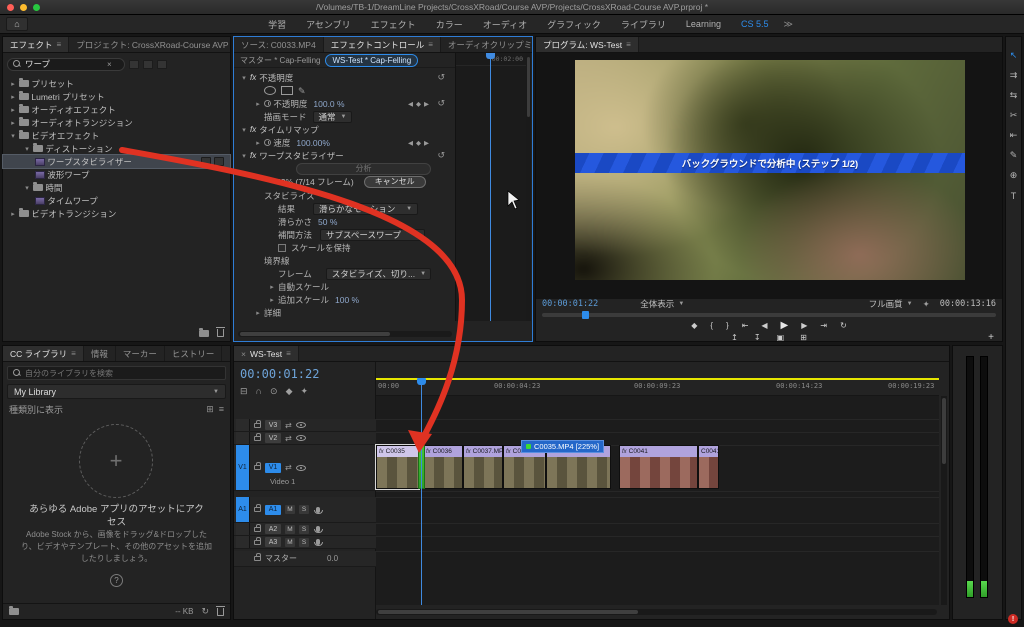 The width and height of the screenshot is (1024, 627). What do you see at coordinates (344, 142) in the screenshot?
I see `speed-property-row: ▸ 速度 100.00% ◀ ◆ ▶` at bounding box center [344, 142].